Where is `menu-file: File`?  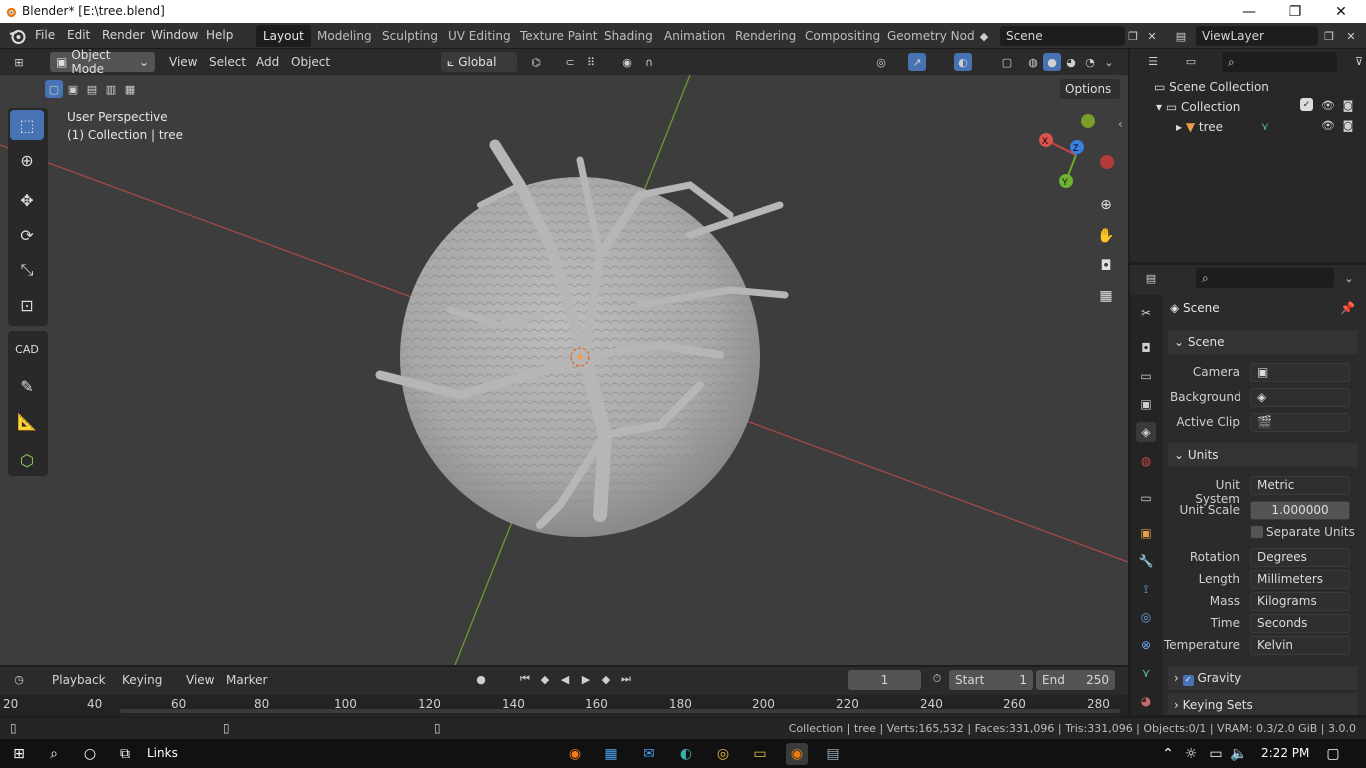
menu-file: File is located at coordinates (45, 35).